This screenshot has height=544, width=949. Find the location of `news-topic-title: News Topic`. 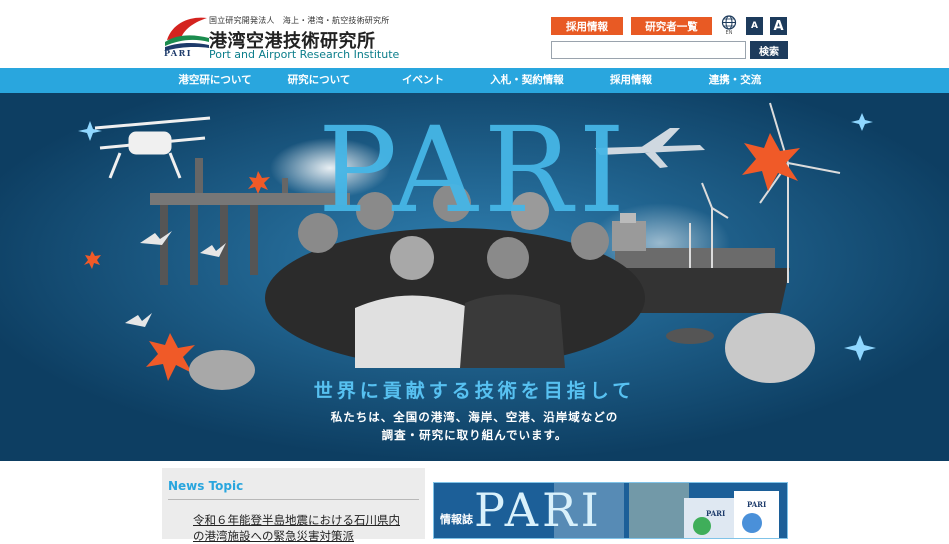

news-topic-title: News Topic is located at coordinates (206, 486).